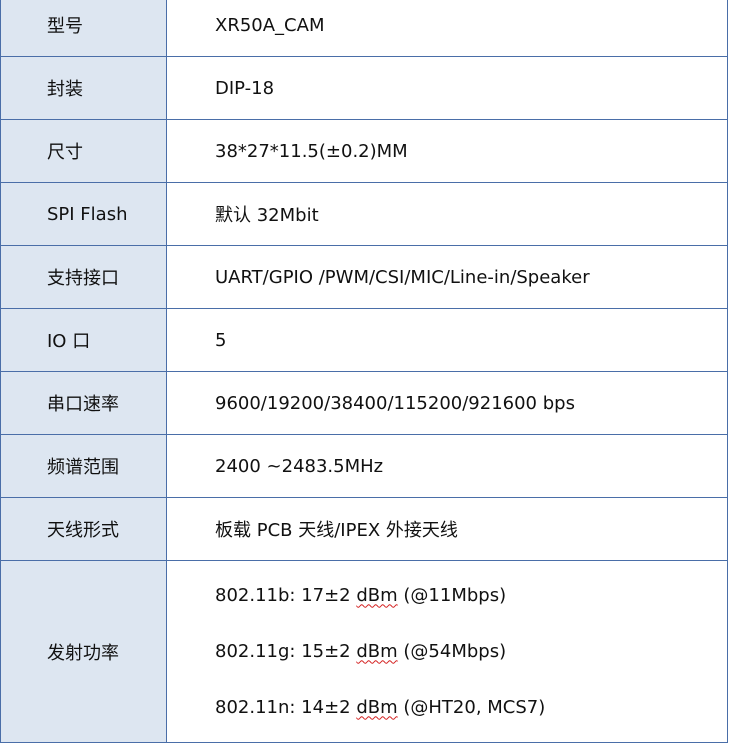 The height and width of the screenshot is (743, 729). I want to click on table-row: 型号 XR50A_CAM, so click(364, 28).